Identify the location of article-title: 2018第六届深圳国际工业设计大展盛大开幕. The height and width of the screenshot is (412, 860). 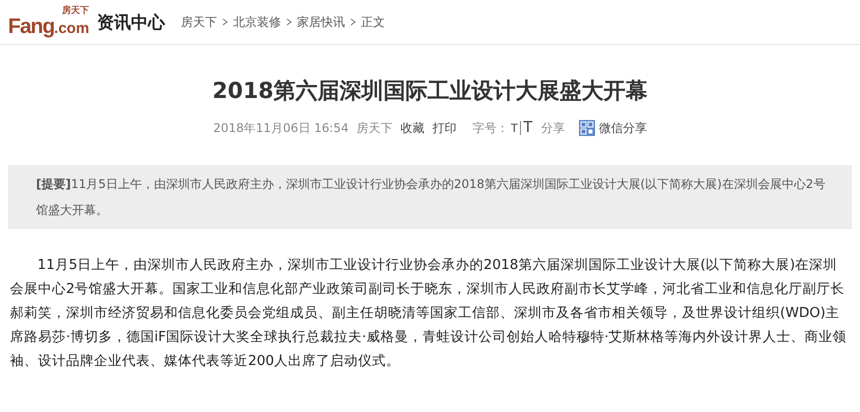
(430, 92).